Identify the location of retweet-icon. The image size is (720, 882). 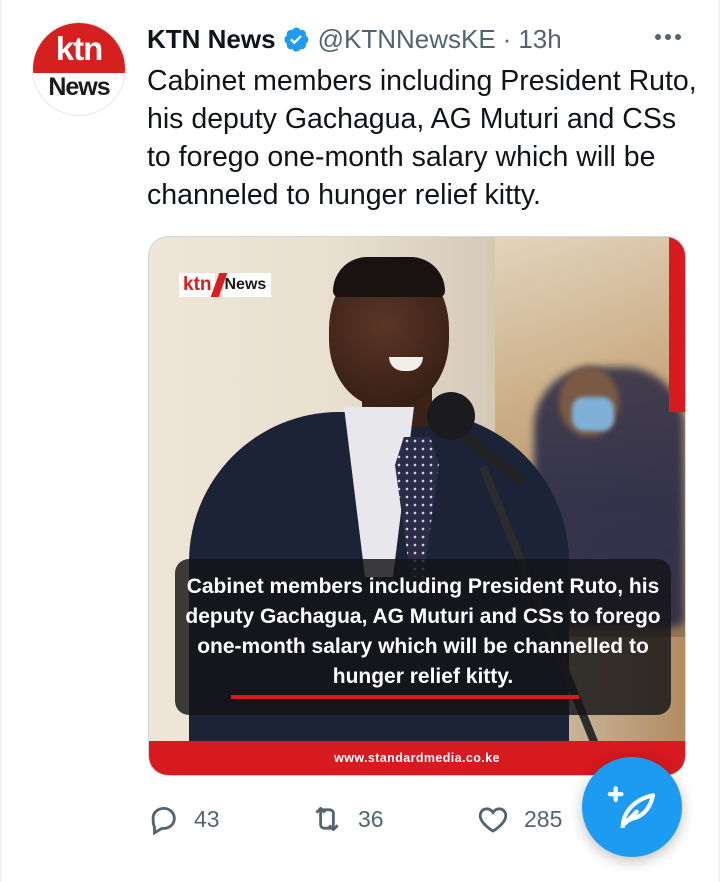
(327, 819).